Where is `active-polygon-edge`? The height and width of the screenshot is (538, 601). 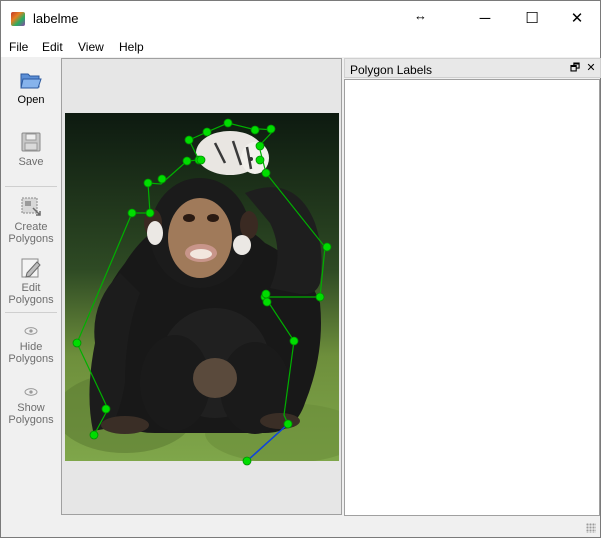 active-polygon-edge is located at coordinates (267, 442).